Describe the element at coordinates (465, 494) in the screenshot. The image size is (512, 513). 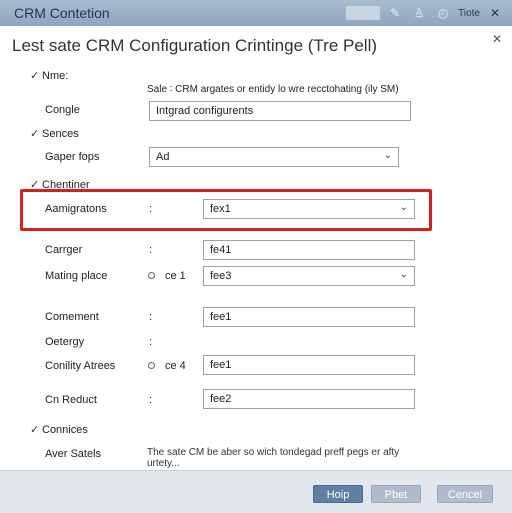
I see `cancel-button: Cencel` at that location.